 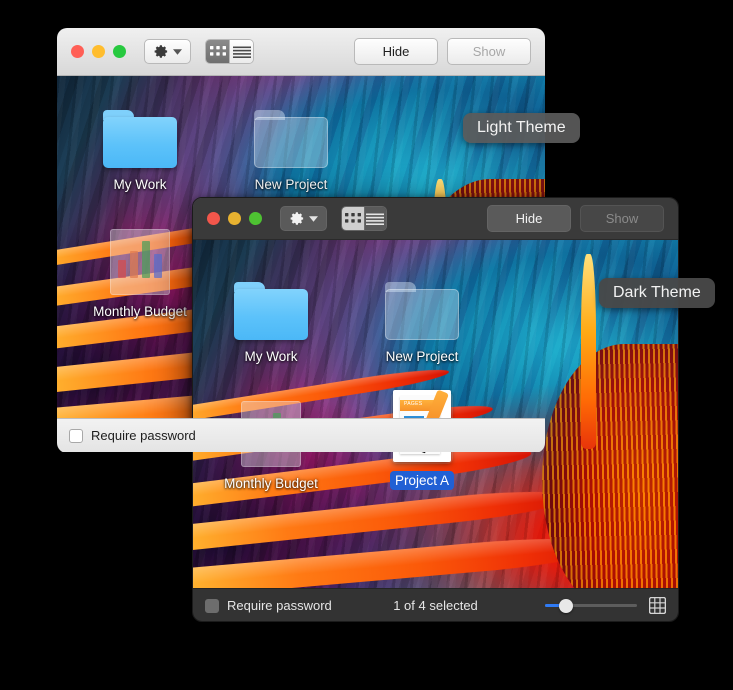 What do you see at coordinates (143, 435) in the screenshot?
I see `light-require-password-label: Require password` at bounding box center [143, 435].